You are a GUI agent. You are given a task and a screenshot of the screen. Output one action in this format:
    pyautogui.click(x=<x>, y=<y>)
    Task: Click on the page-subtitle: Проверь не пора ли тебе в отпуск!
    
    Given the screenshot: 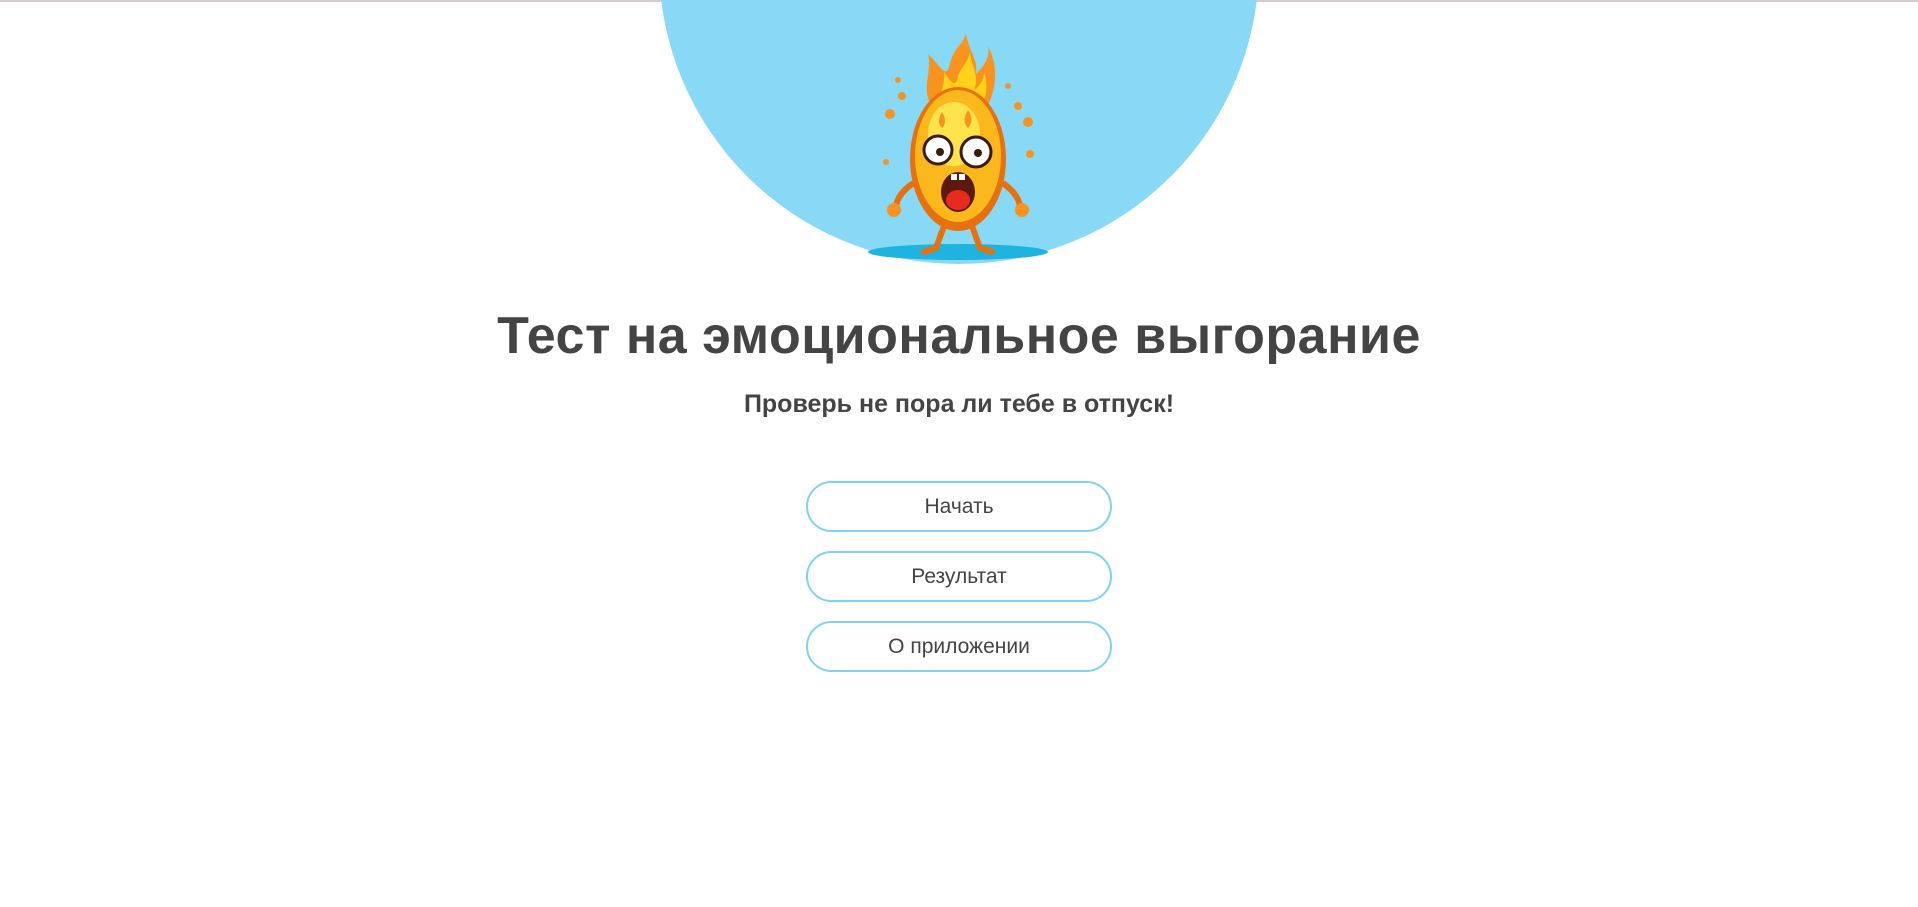 What is the action you would take?
    pyautogui.click(x=959, y=404)
    